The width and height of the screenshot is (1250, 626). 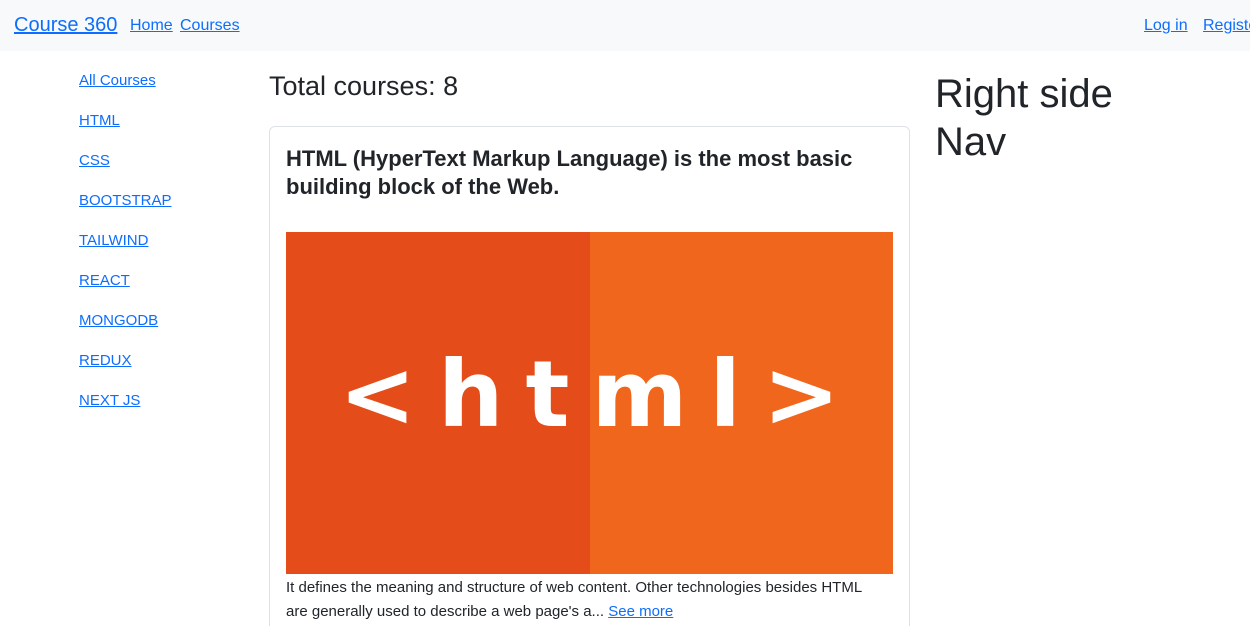 I want to click on right-nav-line-1: Right side, so click(x=1024, y=94).